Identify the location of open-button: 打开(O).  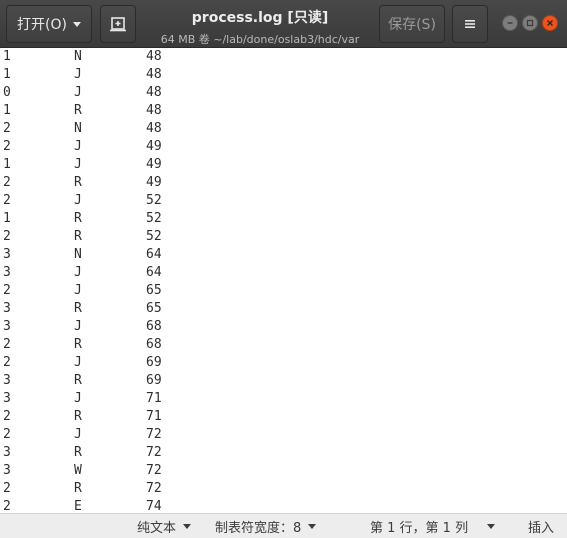
(49, 24).